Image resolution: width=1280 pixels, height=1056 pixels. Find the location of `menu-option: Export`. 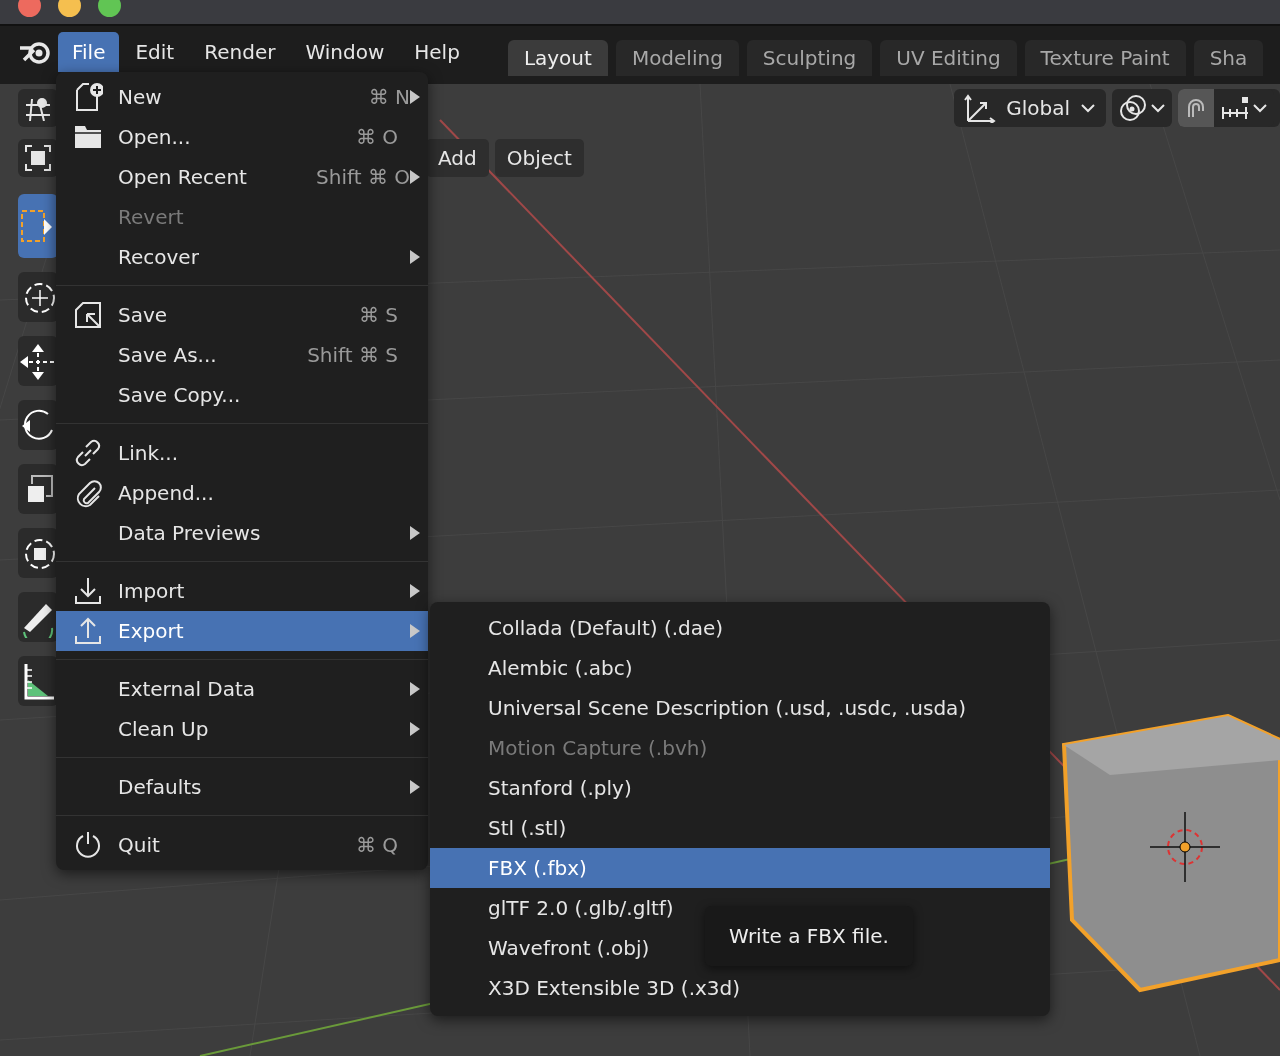

menu-option: Export is located at coordinates (242, 631).